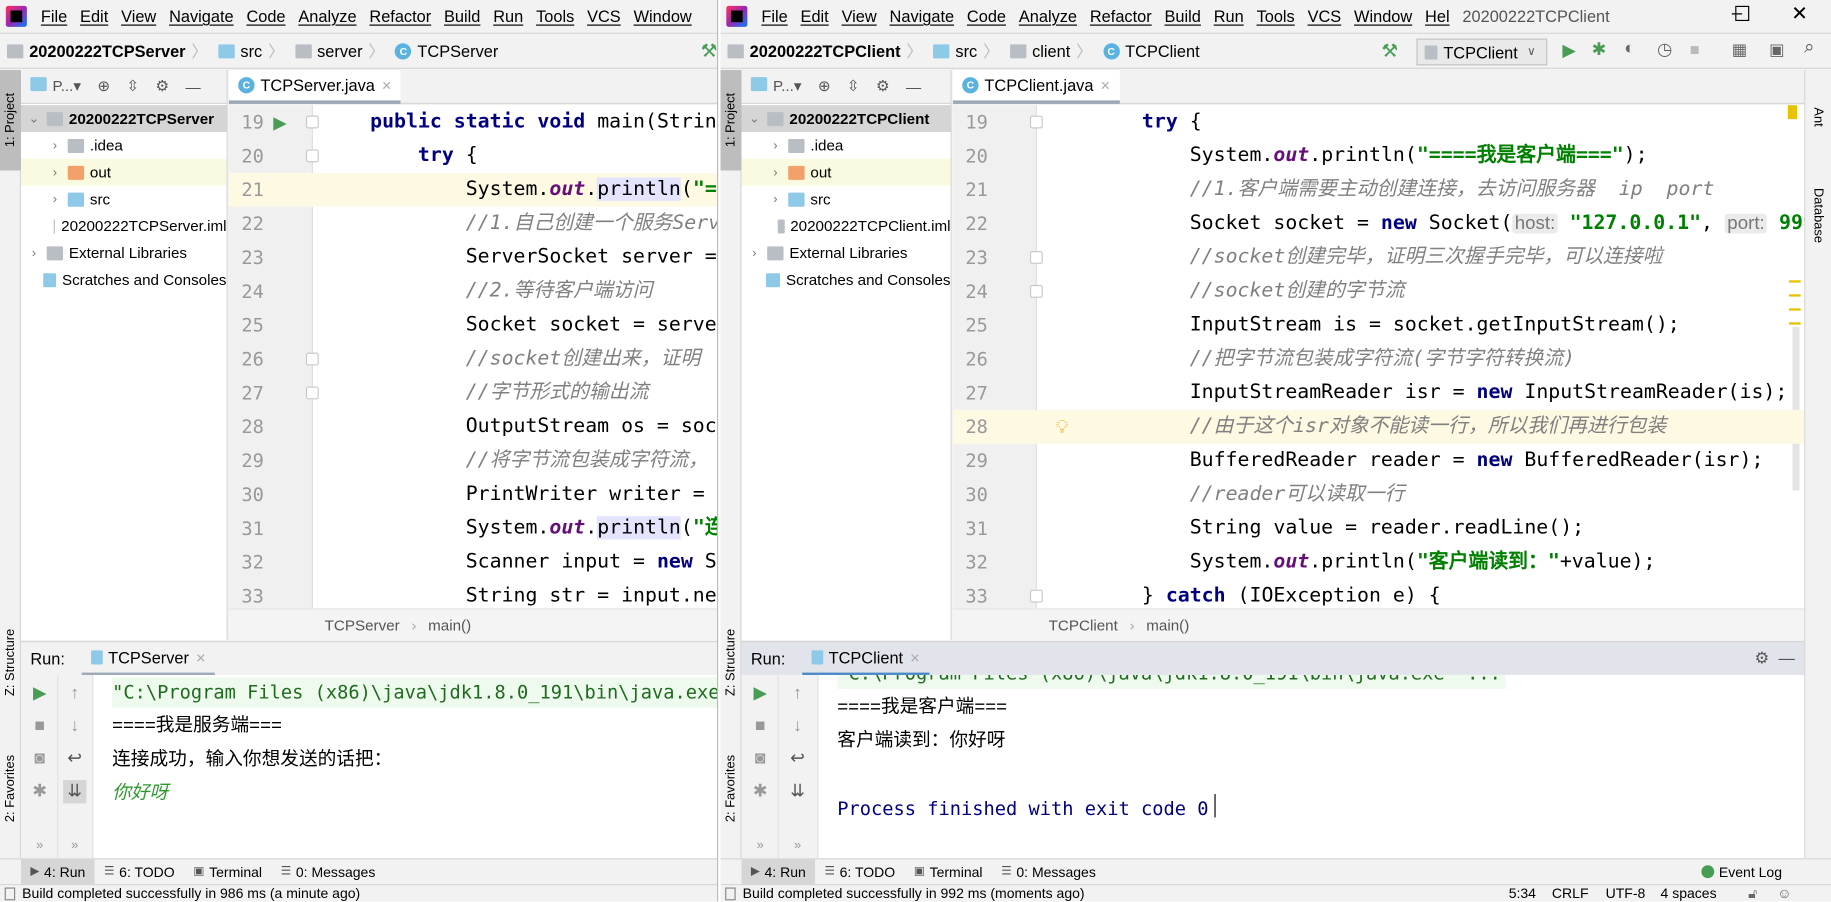 Image resolution: width=1831 pixels, height=902 pixels. Describe the element at coordinates (473, 427) in the screenshot. I see `code-line: 28 OutputStream os = socket.` at that location.